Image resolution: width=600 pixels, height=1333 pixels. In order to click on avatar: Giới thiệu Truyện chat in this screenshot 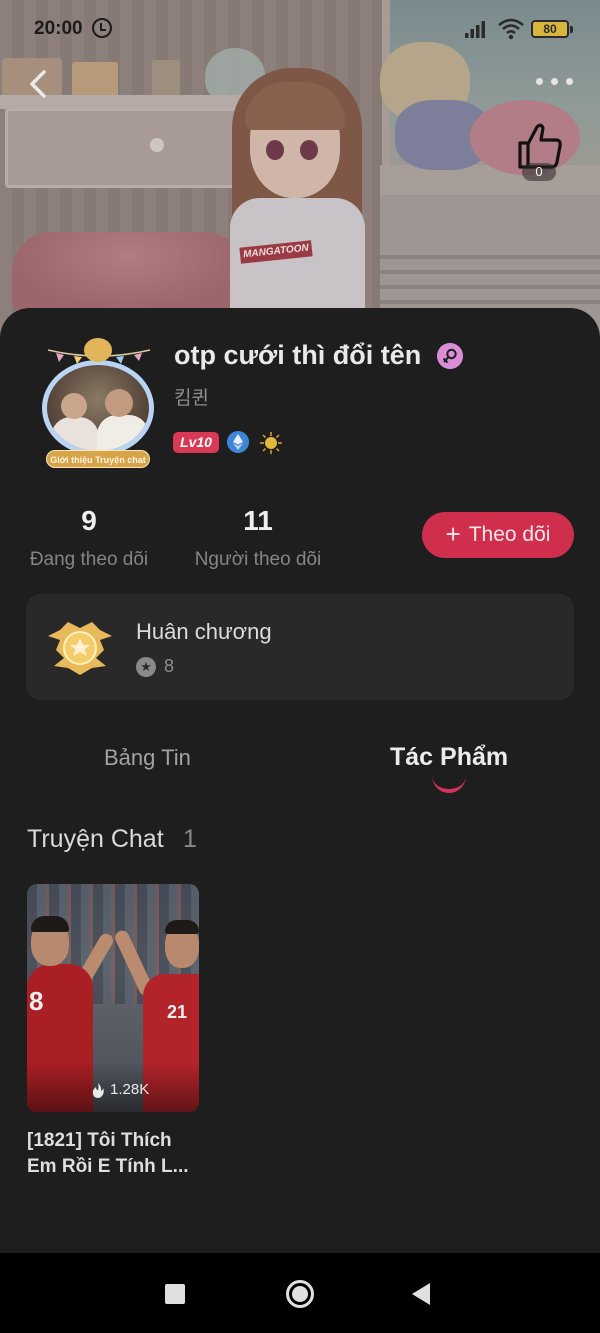, I will do `click(98, 404)`.